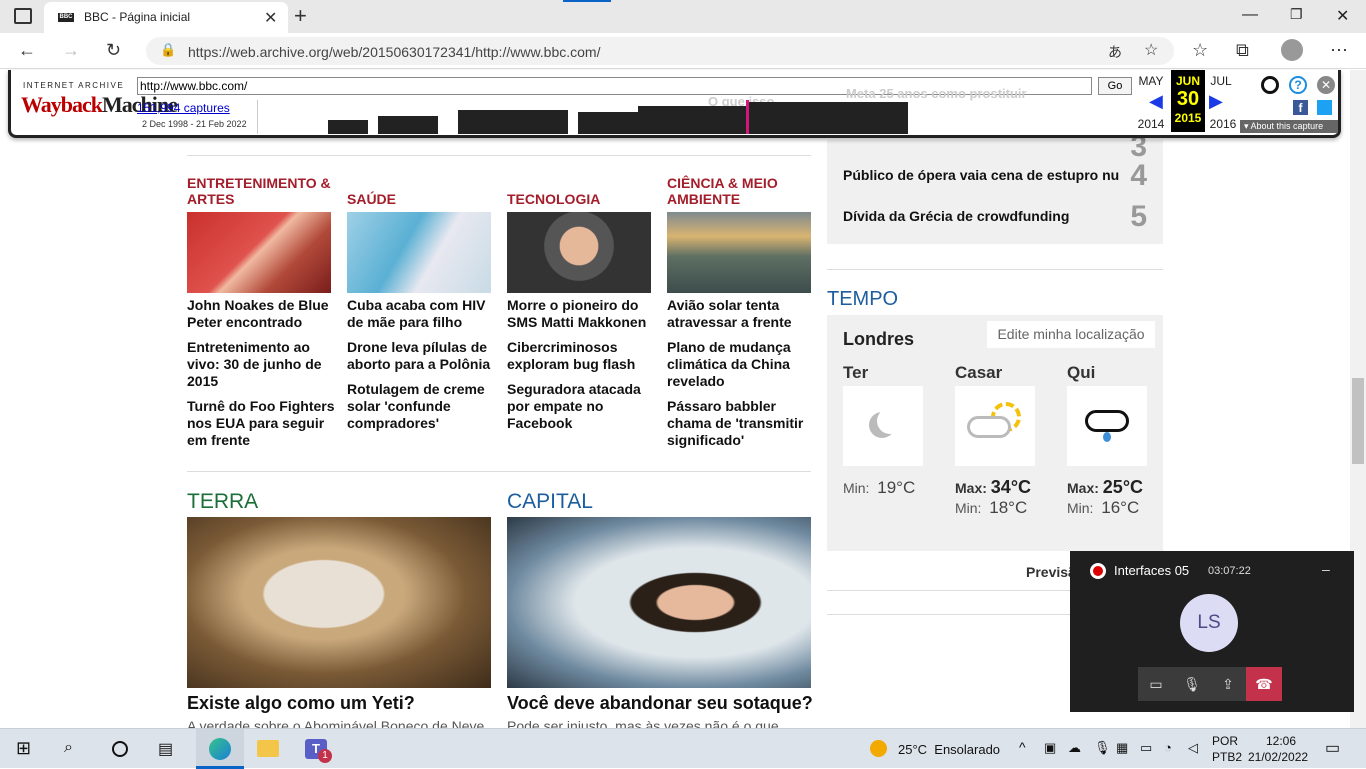 This screenshot has width=1366, height=769. What do you see at coordinates (1200, 50) in the screenshot?
I see `favorites-icon: ☆` at bounding box center [1200, 50].